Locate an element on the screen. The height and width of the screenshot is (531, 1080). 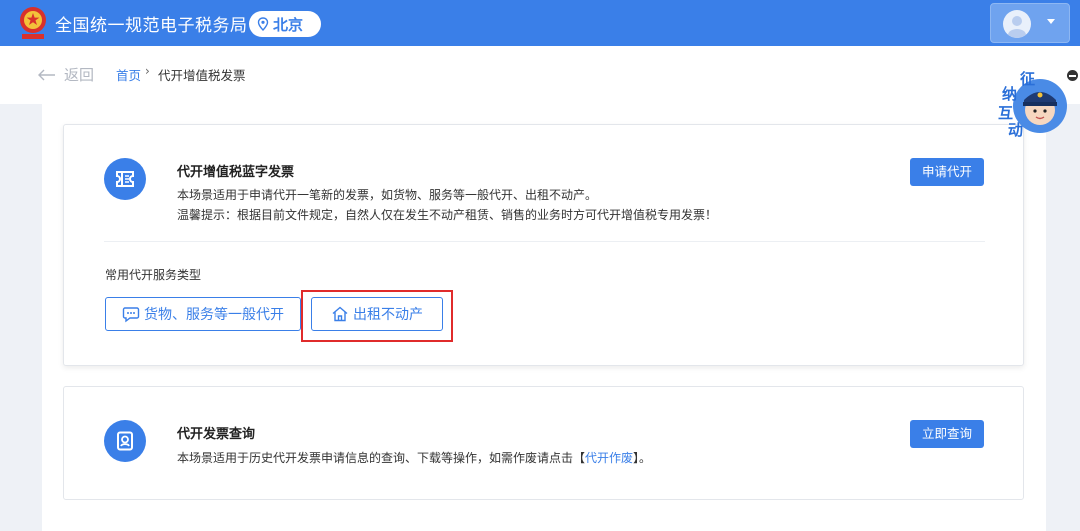
location-pin-icon is located at coordinates (263, 24).